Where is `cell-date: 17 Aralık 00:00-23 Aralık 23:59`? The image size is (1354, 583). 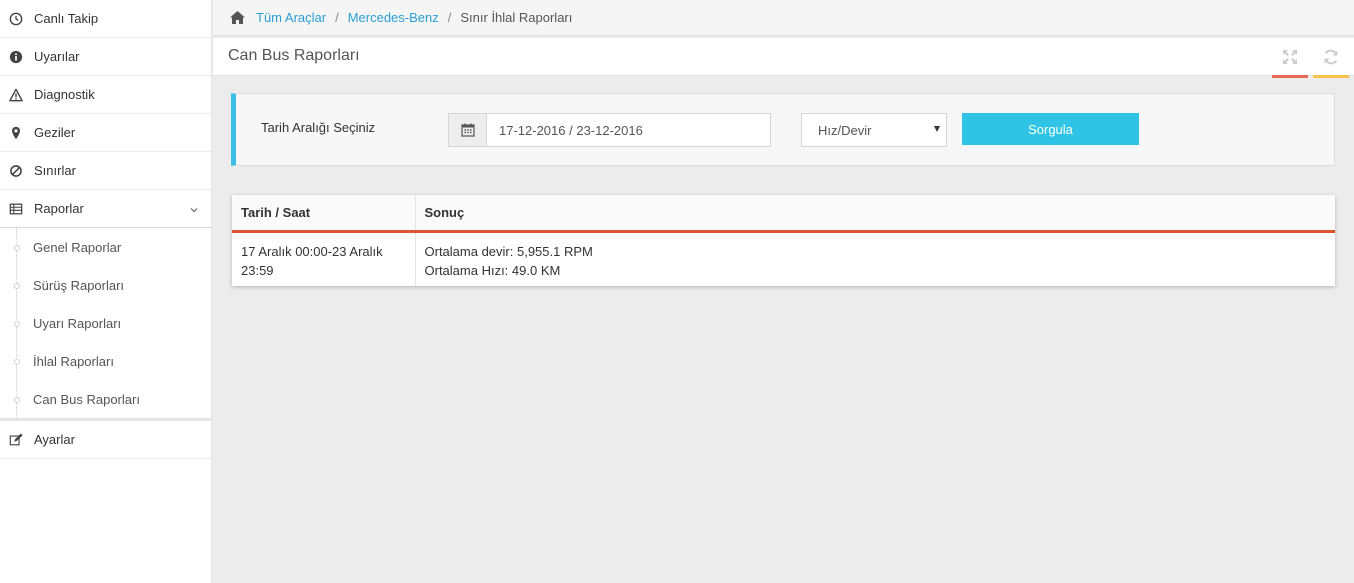 cell-date: 17 Aralık 00:00-23 Aralık 23:59 is located at coordinates (324, 258).